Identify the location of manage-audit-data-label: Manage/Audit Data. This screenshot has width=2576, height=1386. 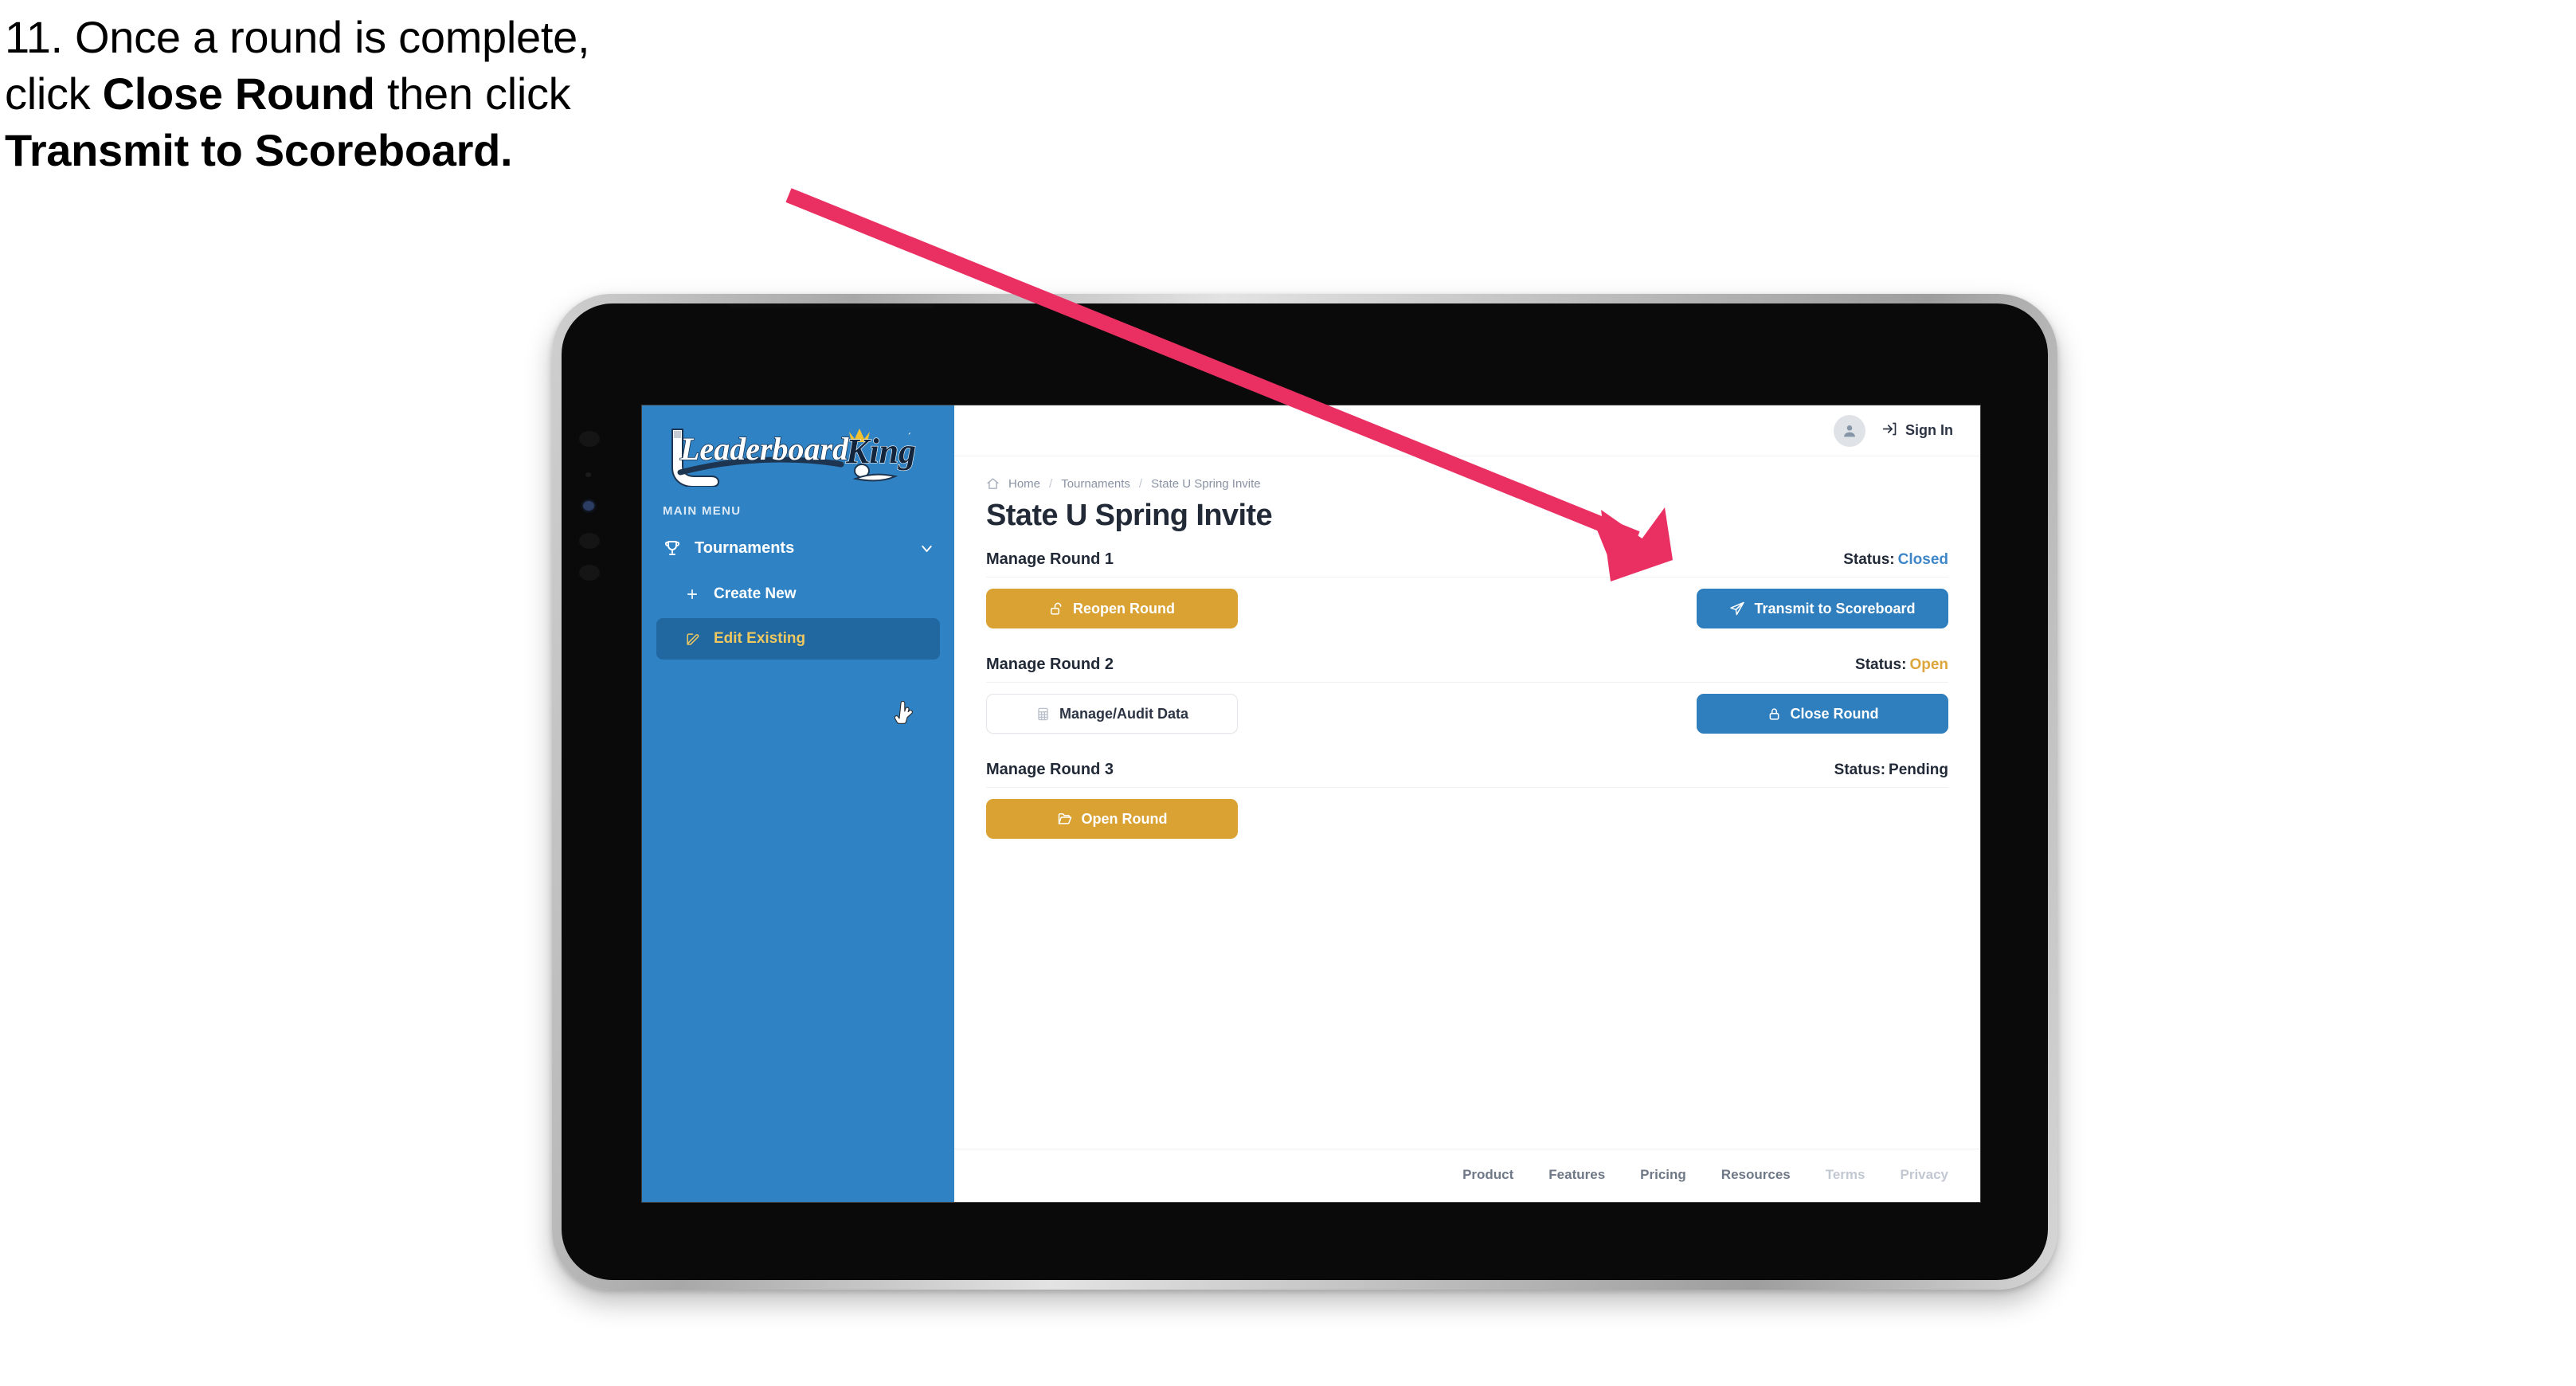
(1124, 713).